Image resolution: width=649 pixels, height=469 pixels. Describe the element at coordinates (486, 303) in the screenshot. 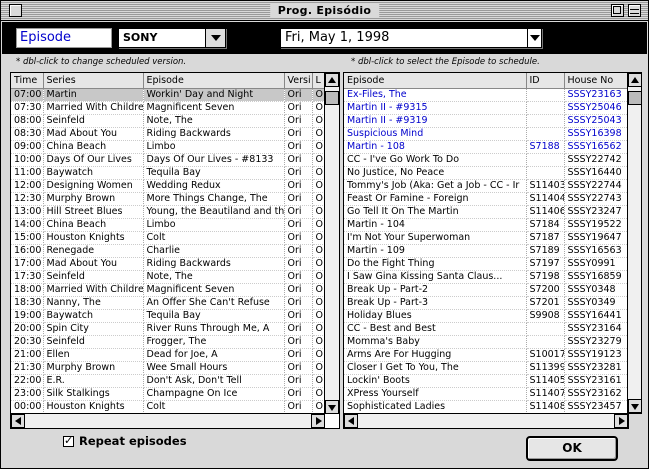

I see `table-row: Break Up - Part-3 S7201 SSSY0349` at that location.